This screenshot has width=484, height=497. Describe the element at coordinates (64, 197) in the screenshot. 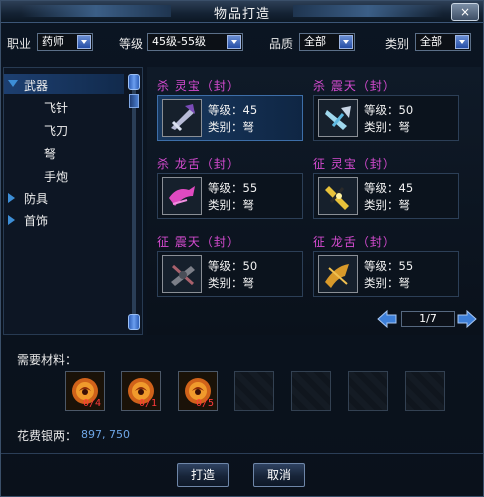

I see `tree-item-armor: 防具` at that location.